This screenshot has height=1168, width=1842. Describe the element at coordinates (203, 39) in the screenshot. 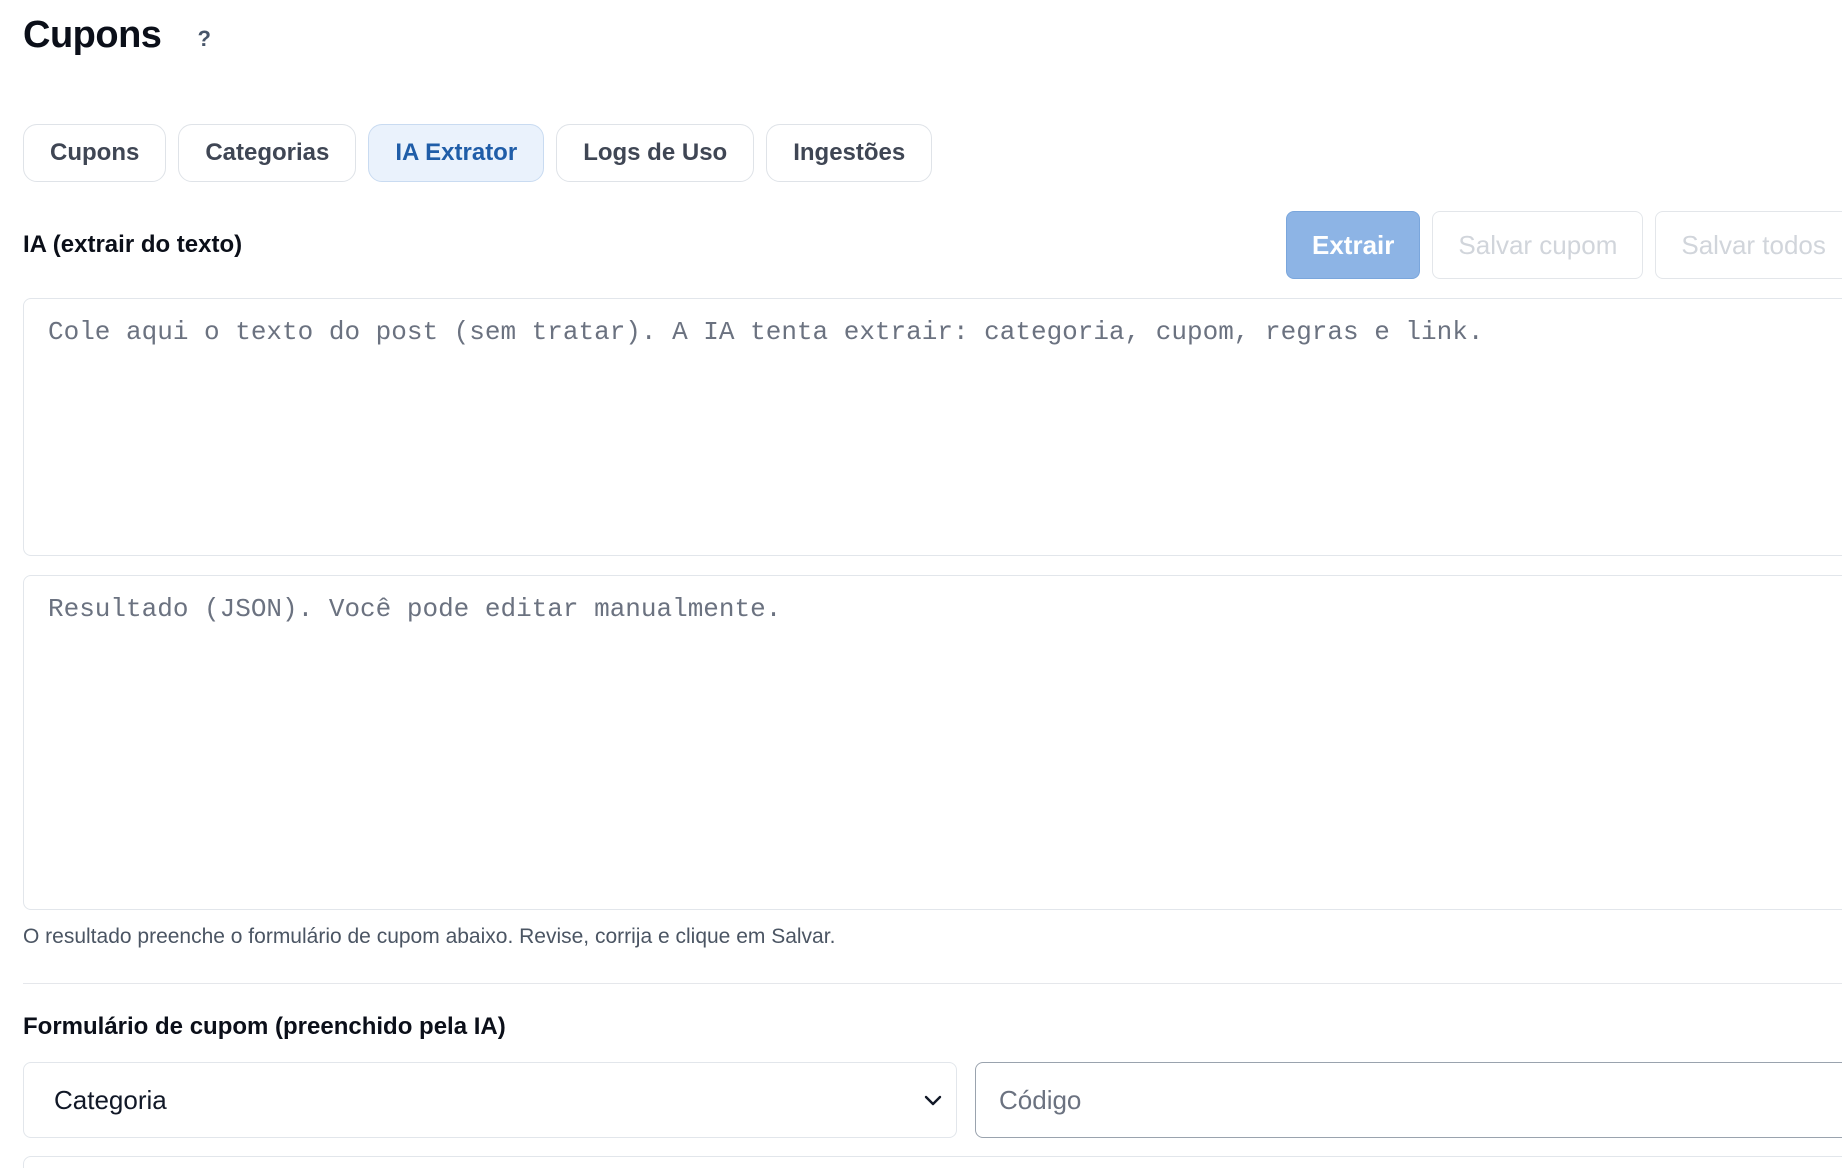

I see `help-icon: ?` at that location.